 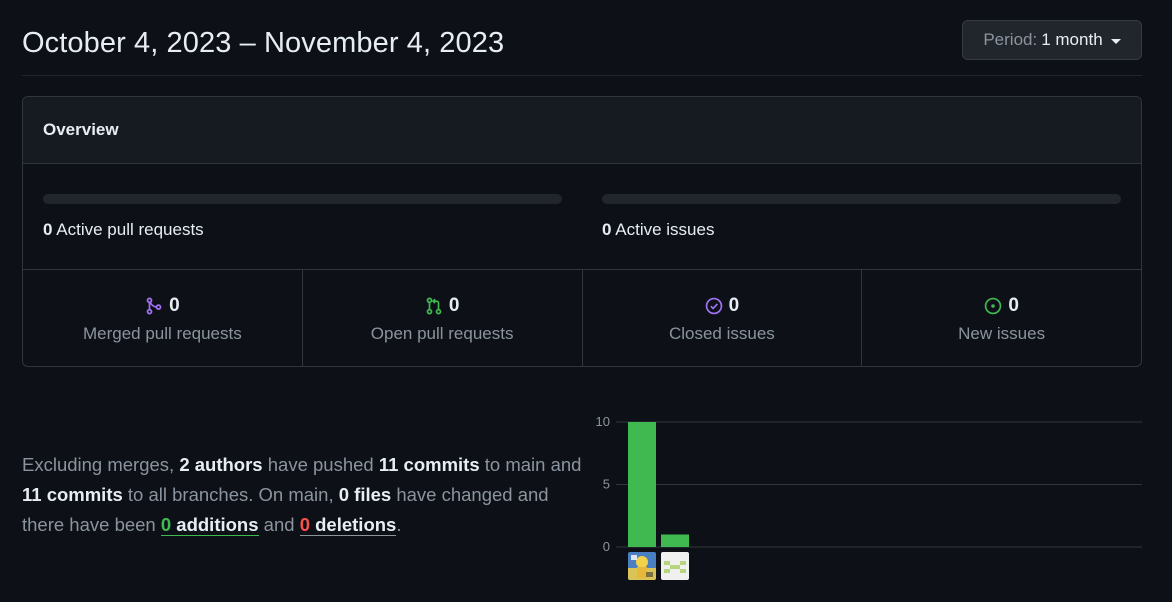 I want to click on active-pull-requests-label: Active pull requests, so click(x=130, y=229).